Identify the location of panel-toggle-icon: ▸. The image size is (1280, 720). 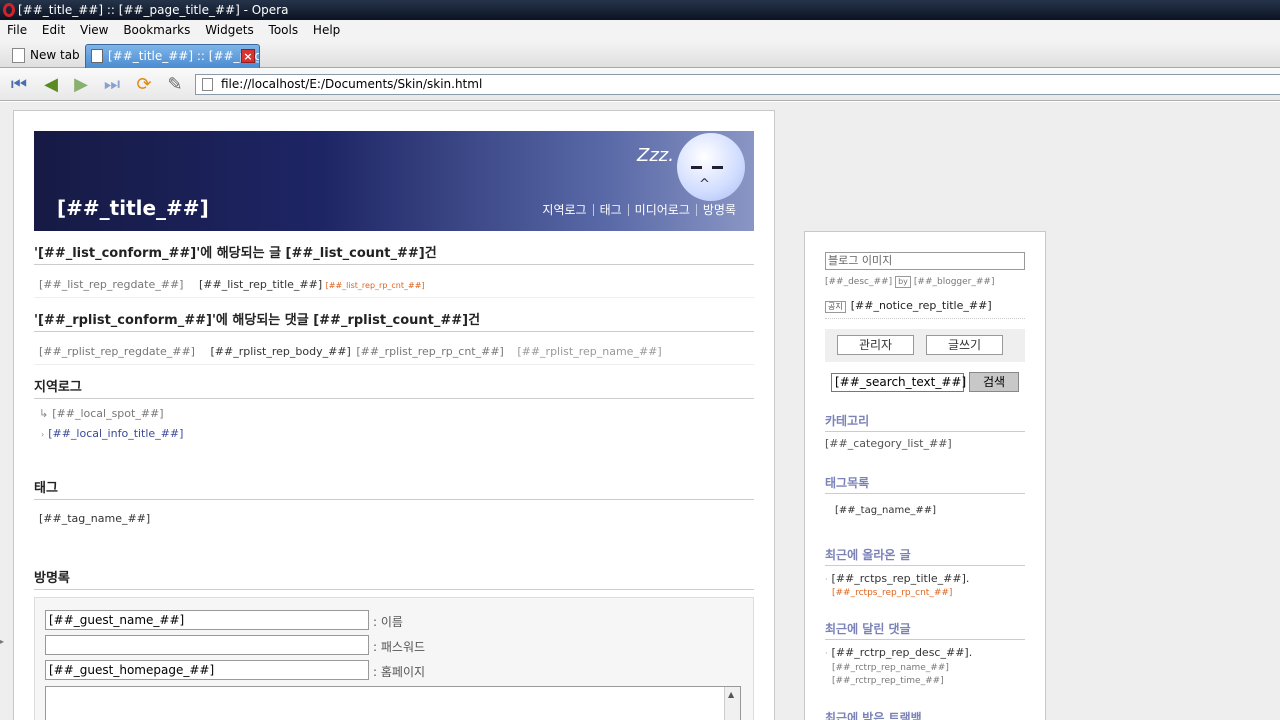
(2, 643).